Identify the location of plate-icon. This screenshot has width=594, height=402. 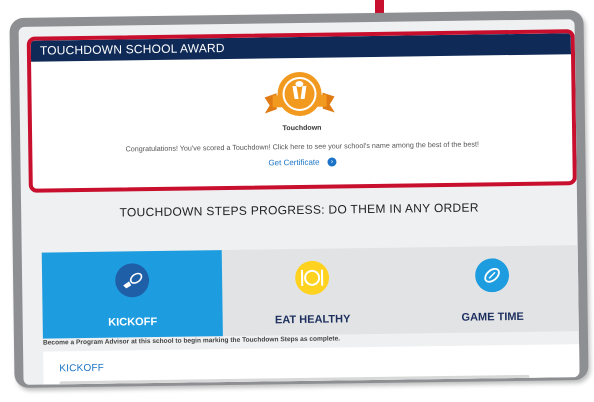
(312, 277).